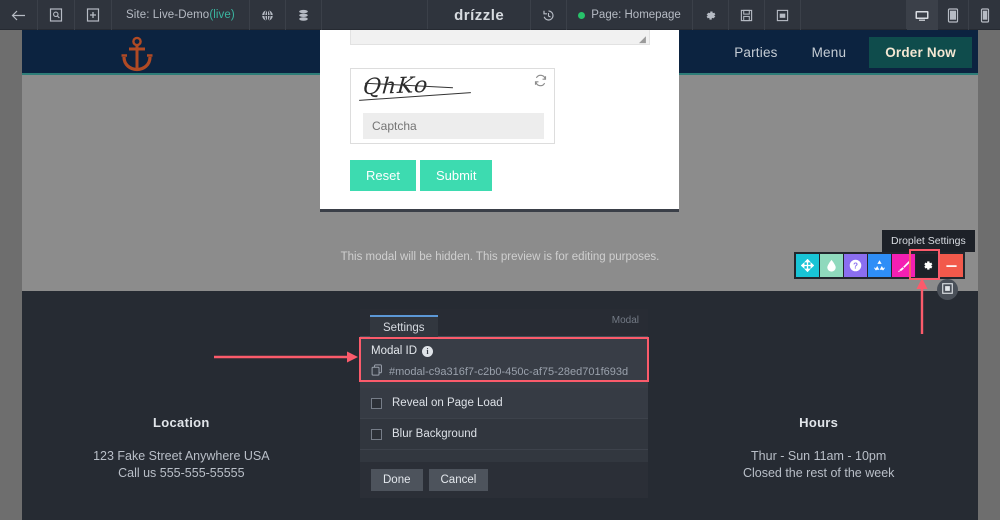 This screenshot has height=520, width=1000. I want to click on history-button, so click(549, 15).